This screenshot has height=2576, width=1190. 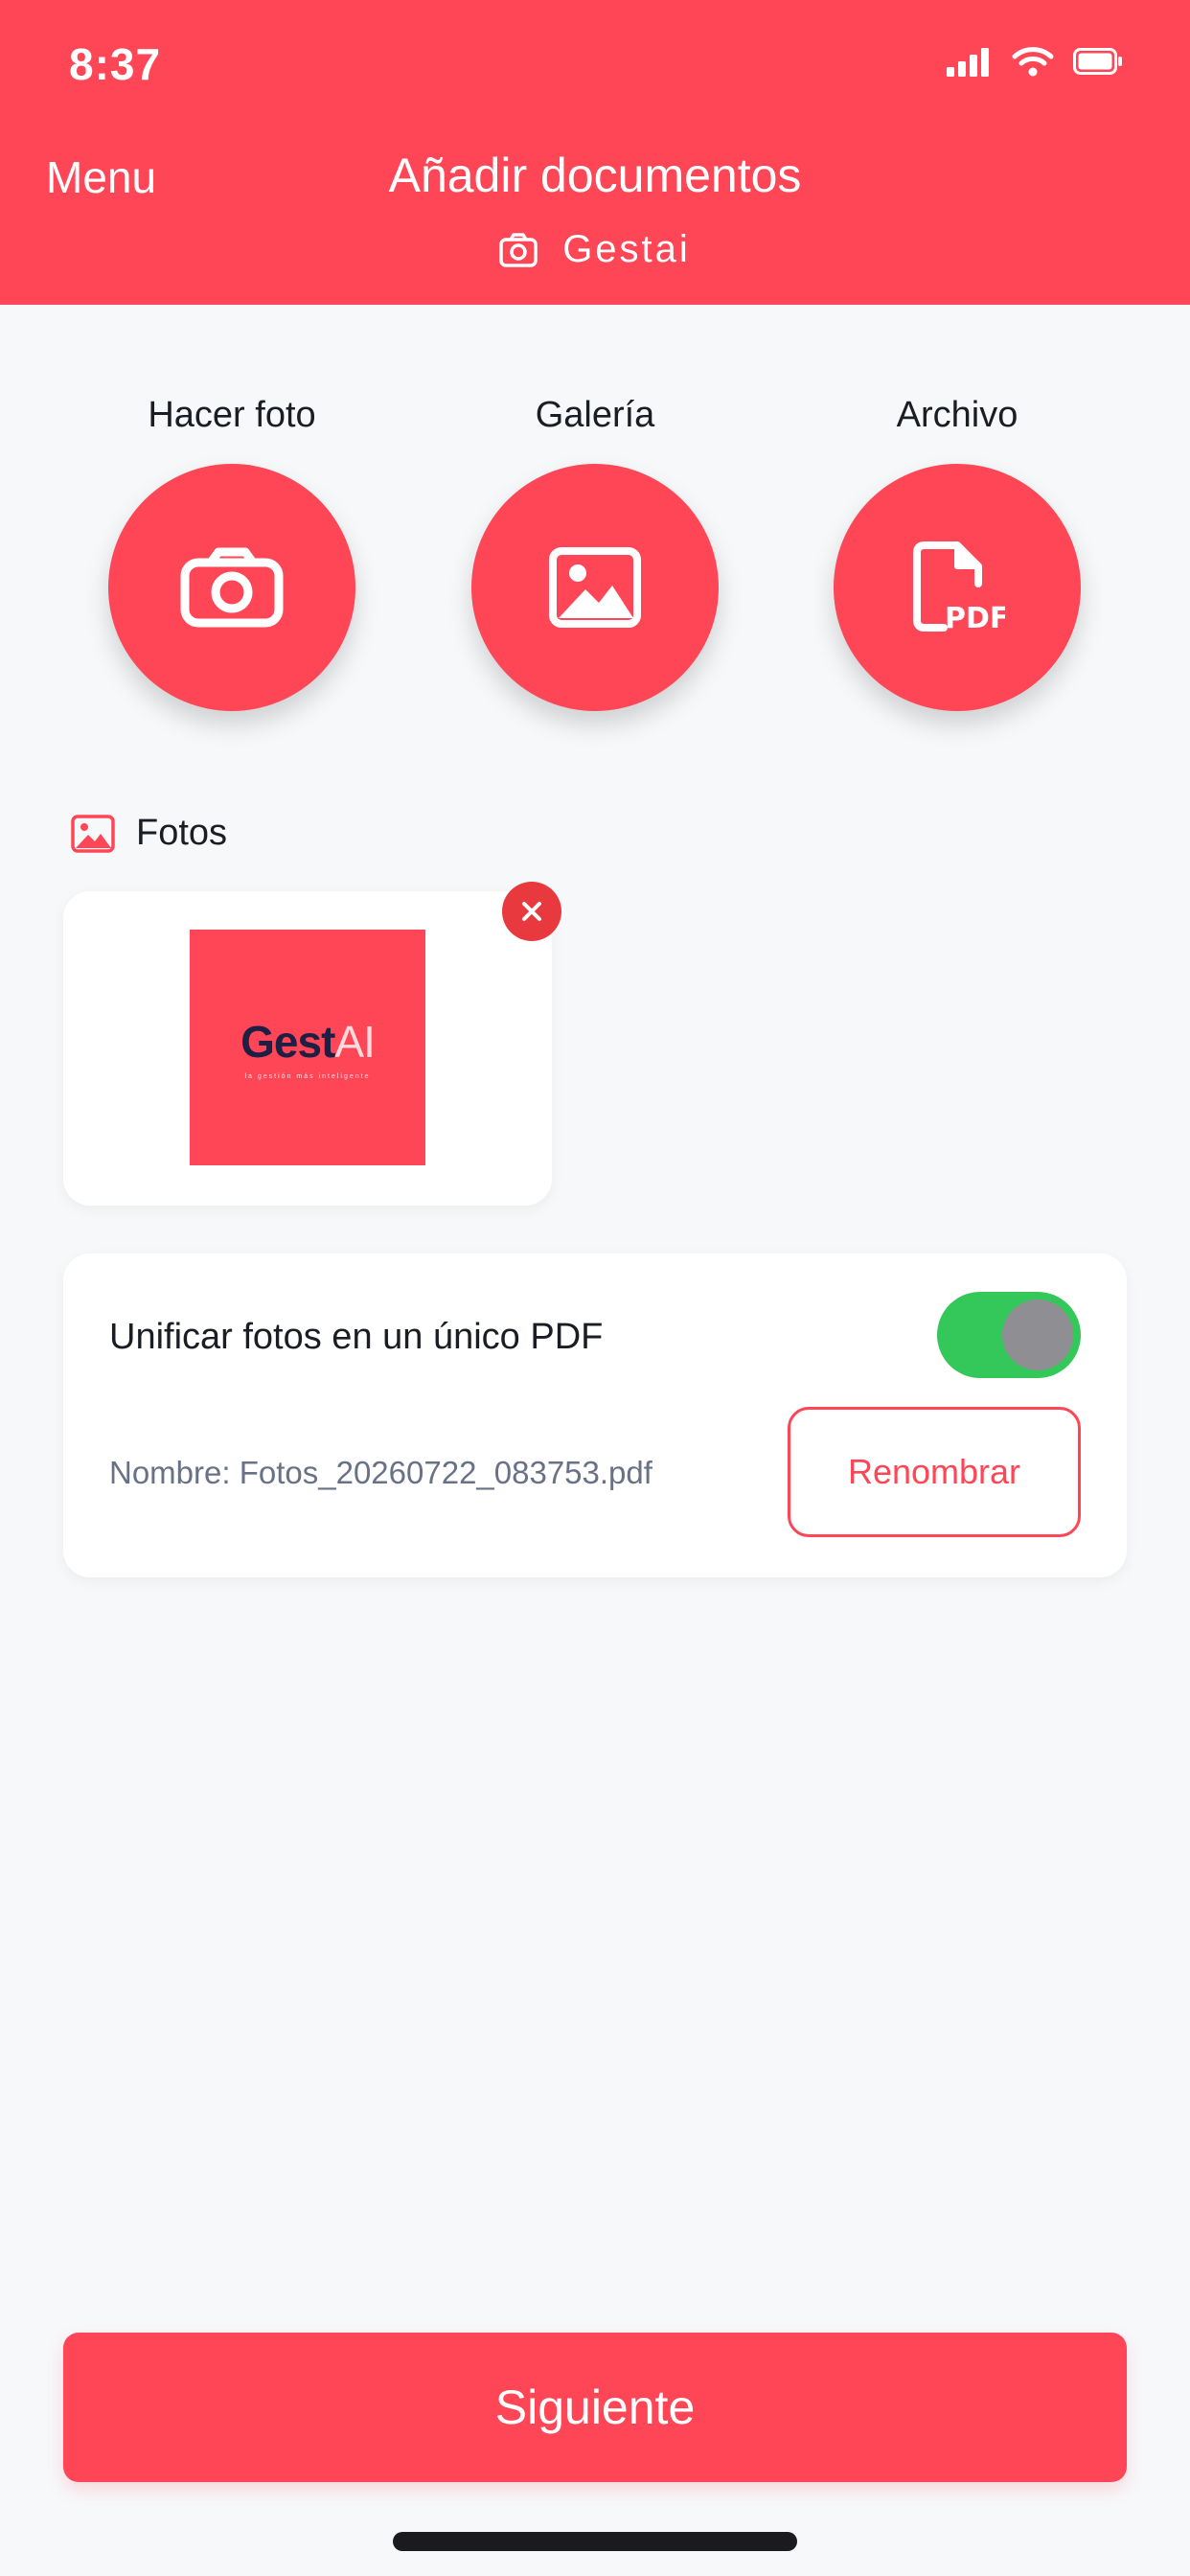 I want to click on thumbnail-logo: GestAI, so click(x=308, y=1041).